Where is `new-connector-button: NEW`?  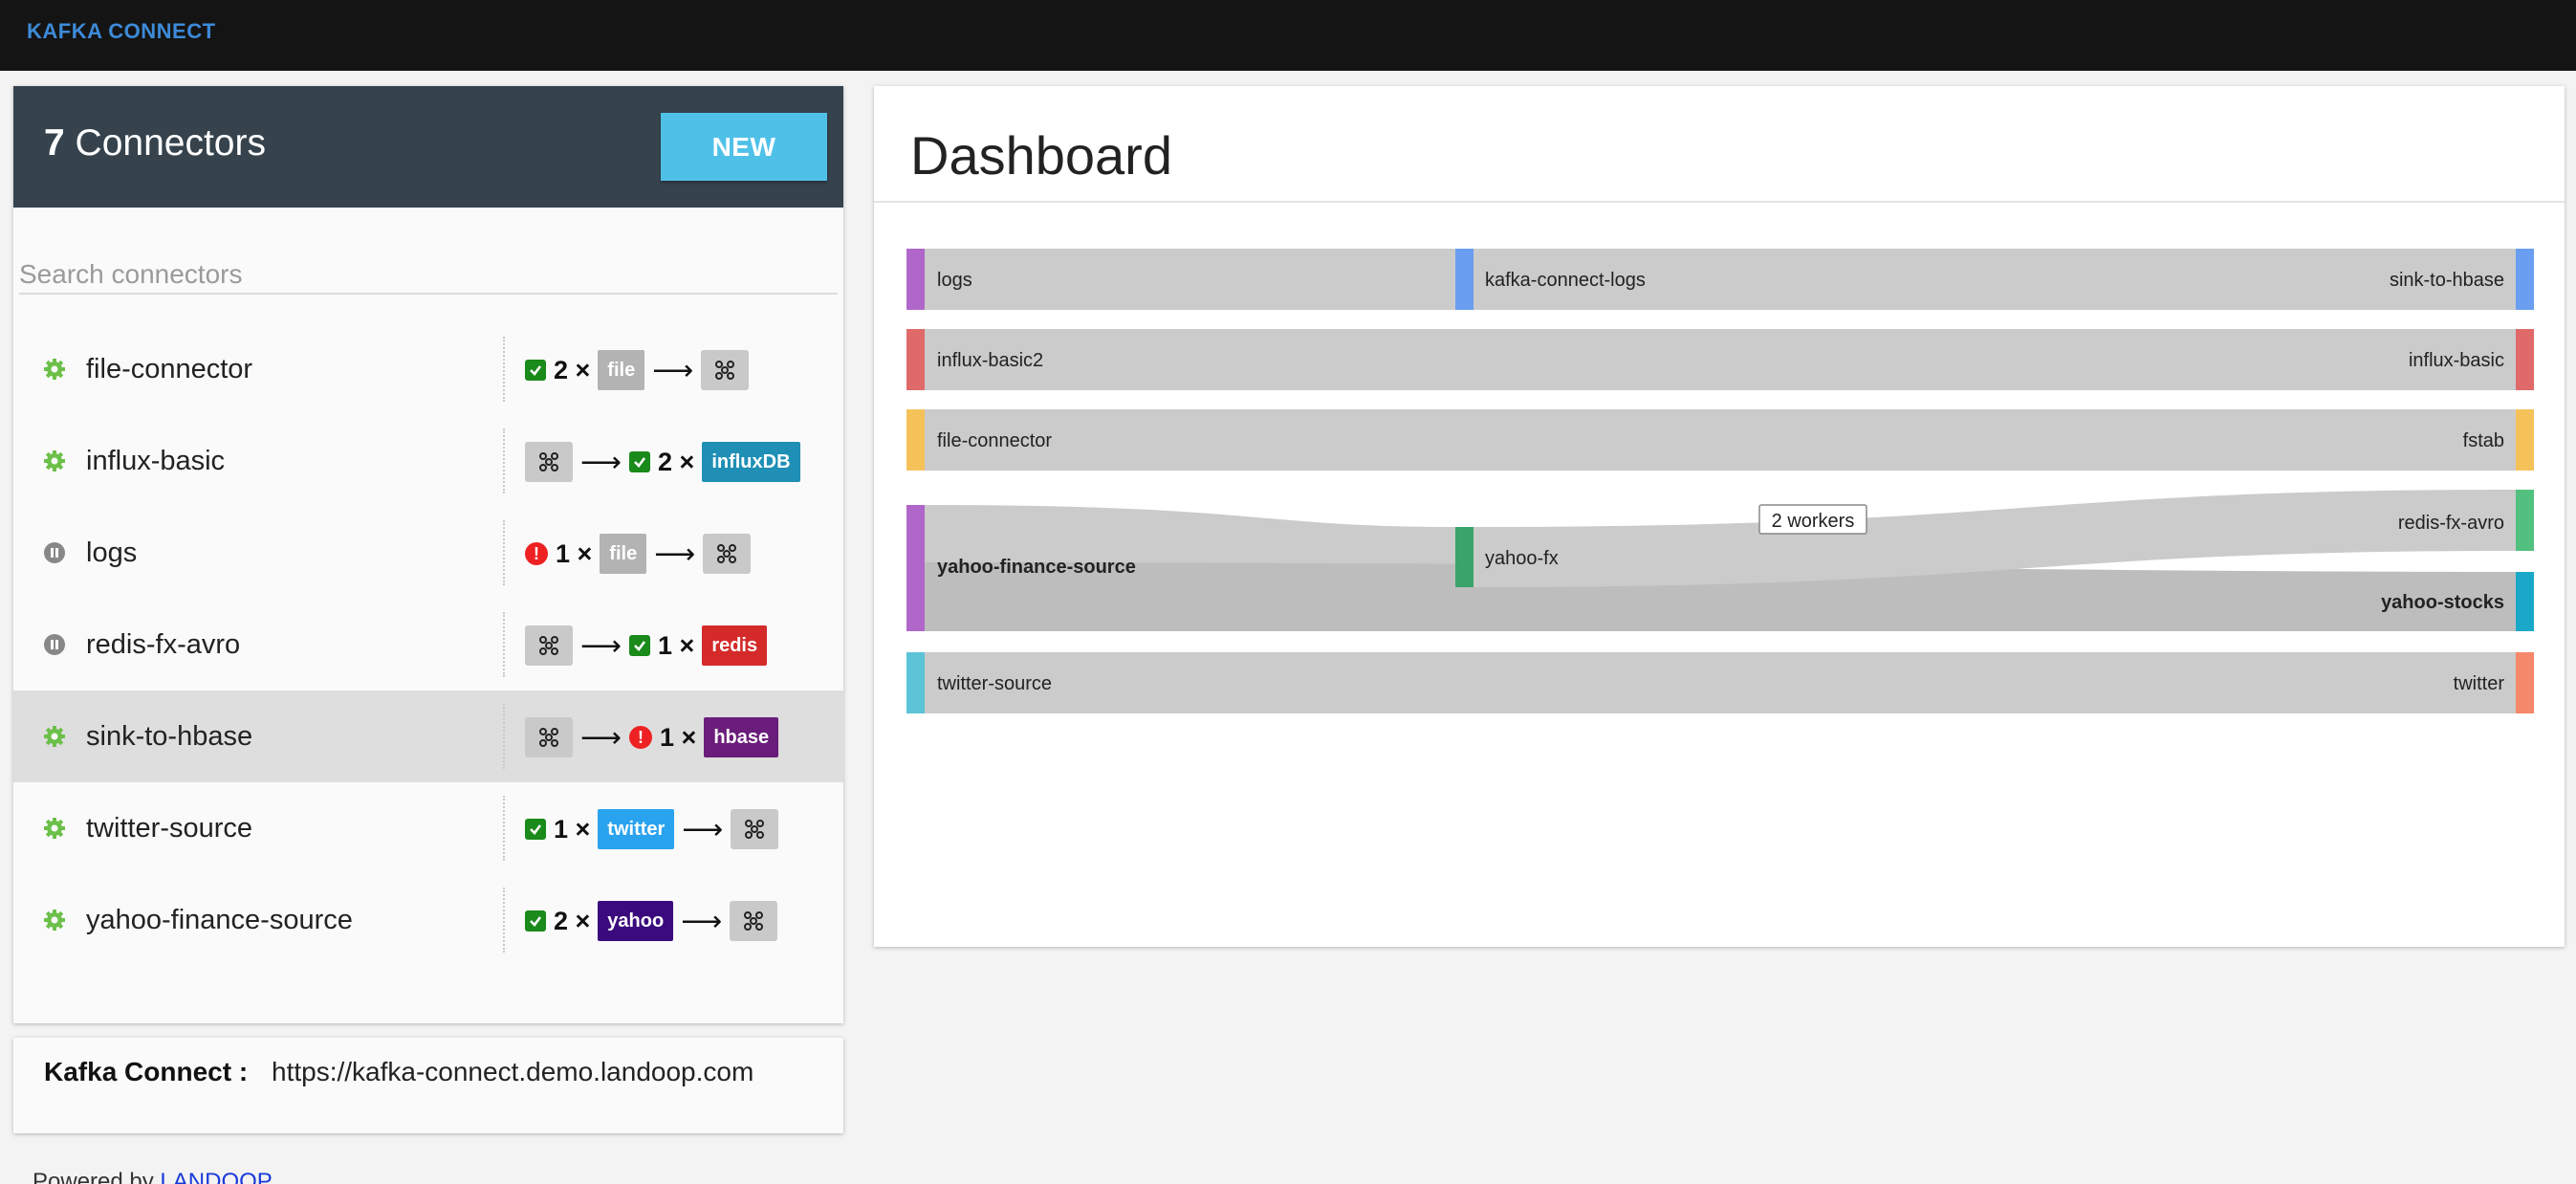 new-connector-button: NEW is located at coordinates (744, 147).